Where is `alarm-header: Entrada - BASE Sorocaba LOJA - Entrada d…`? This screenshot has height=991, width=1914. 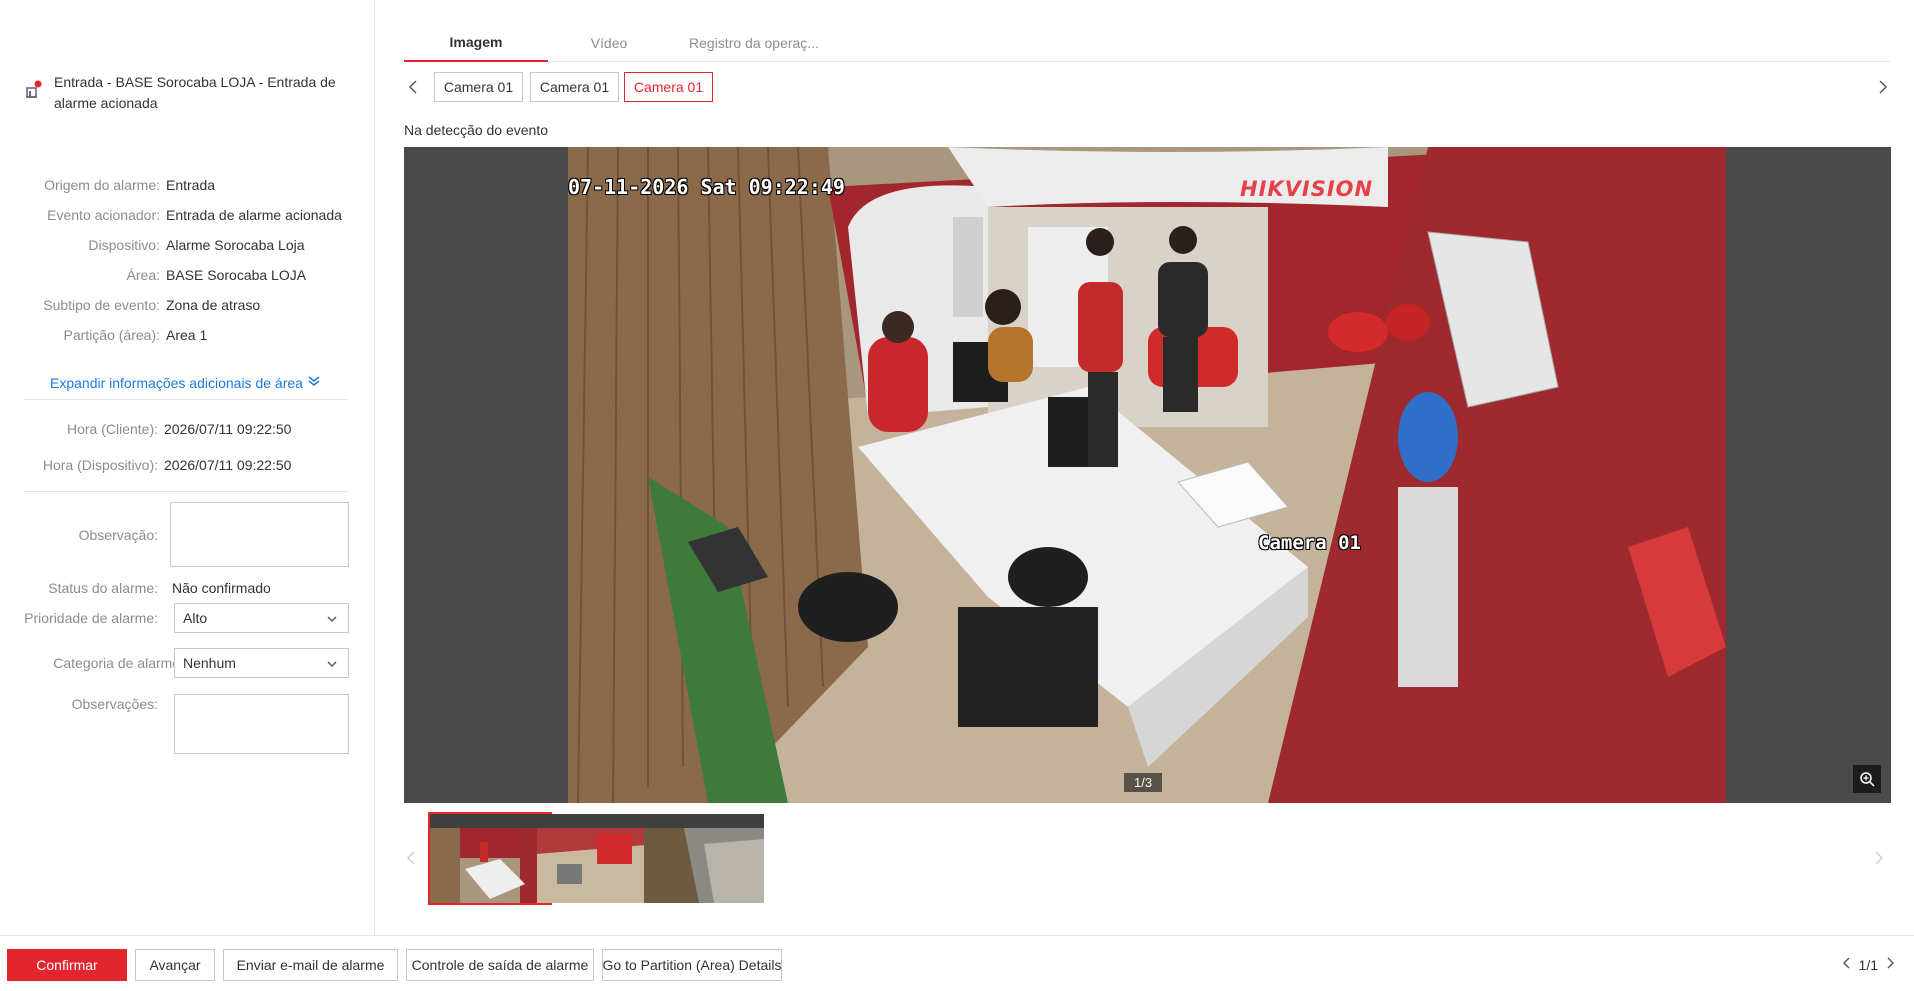
alarm-header: Entrada - BASE Sorocaba LOJA - Entrada d… is located at coordinates (189, 93).